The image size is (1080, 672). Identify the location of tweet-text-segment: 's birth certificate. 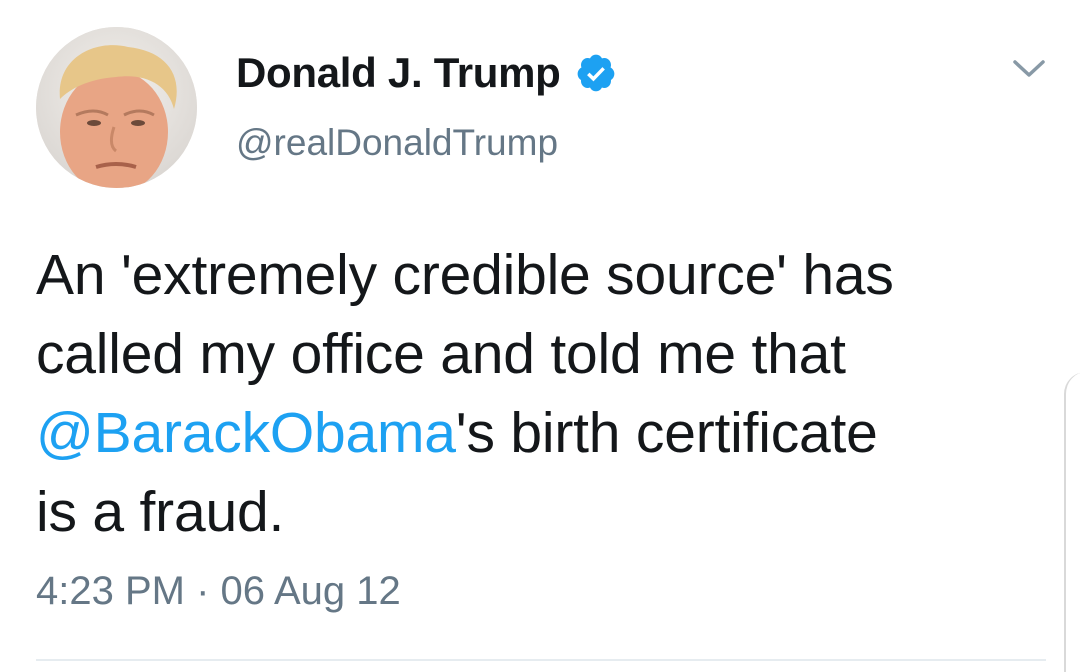
(666, 433).